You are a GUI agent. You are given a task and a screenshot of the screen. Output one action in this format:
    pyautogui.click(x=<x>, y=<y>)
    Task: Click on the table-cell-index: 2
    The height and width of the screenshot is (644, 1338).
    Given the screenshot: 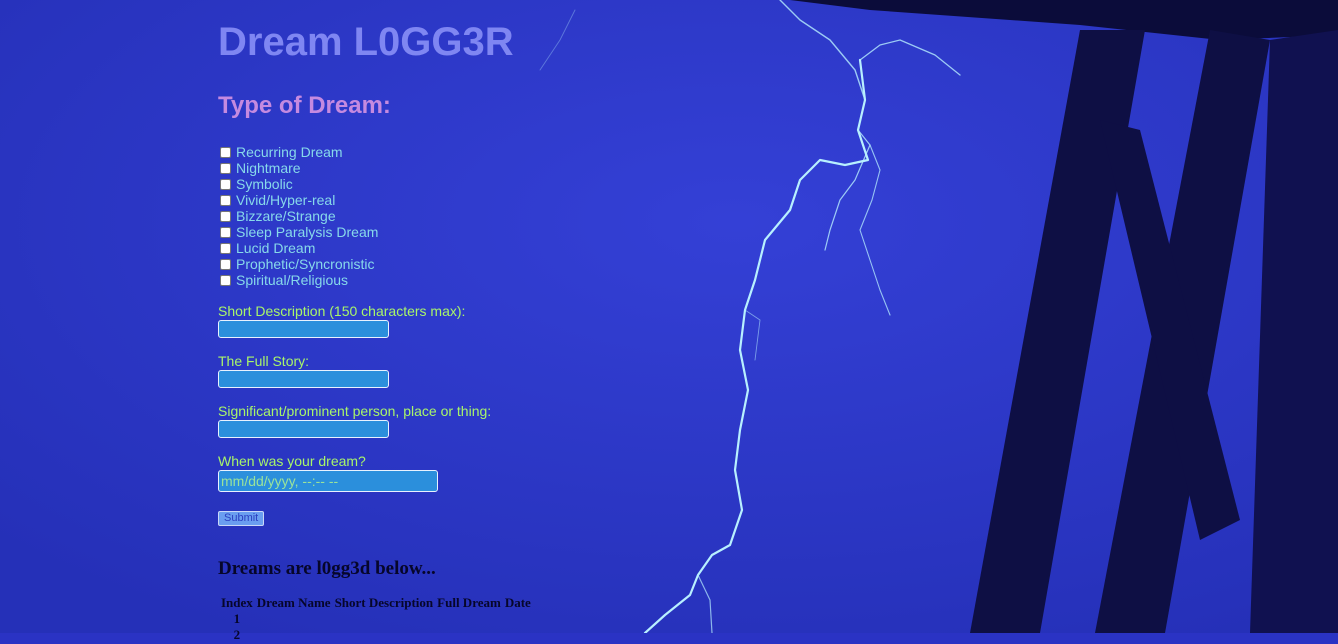 What is the action you would take?
    pyautogui.click(x=237, y=634)
    